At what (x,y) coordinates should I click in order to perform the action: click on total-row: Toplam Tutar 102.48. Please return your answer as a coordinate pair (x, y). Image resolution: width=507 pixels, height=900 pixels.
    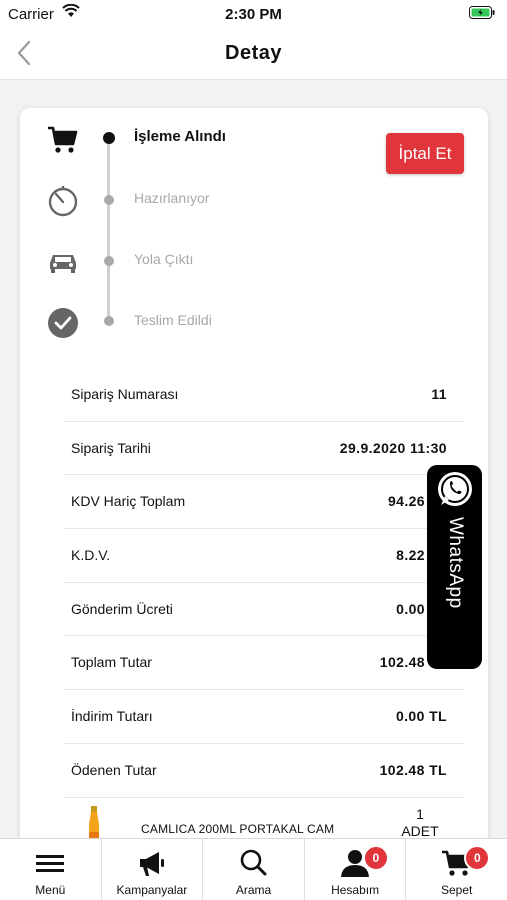
    Looking at the image, I should click on (264, 663).